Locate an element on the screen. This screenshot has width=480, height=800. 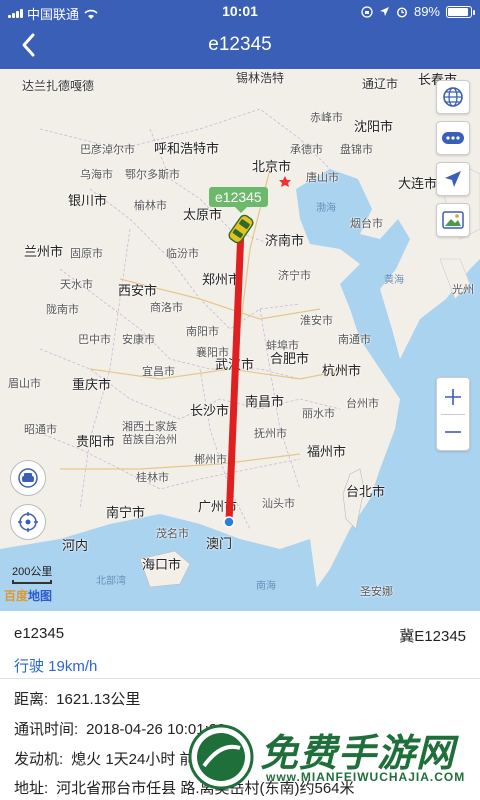
distance-label: 距离: is located at coordinates (31, 699).